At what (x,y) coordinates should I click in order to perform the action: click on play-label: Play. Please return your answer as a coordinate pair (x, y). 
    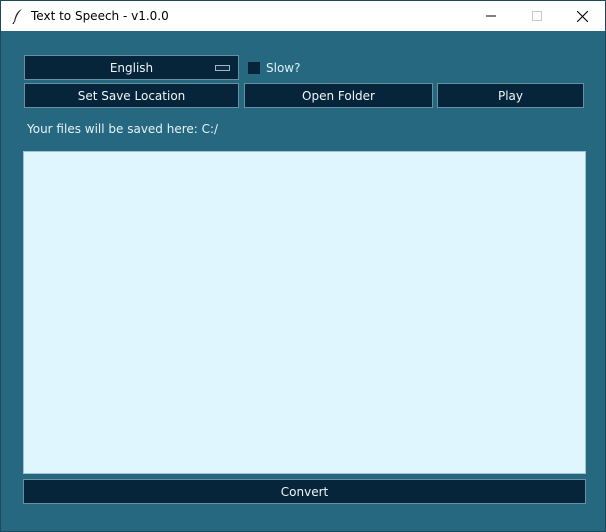
    Looking at the image, I should click on (510, 95).